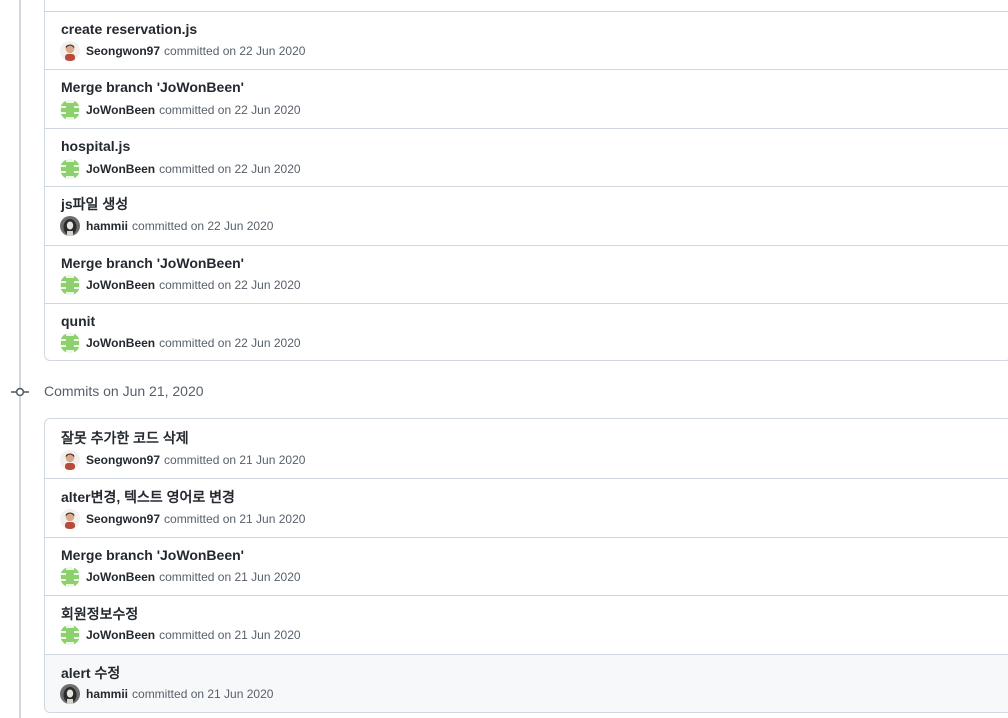 The height and width of the screenshot is (718, 1008). Describe the element at coordinates (129, 29) in the screenshot. I see `commit-message: create reservation.js` at that location.